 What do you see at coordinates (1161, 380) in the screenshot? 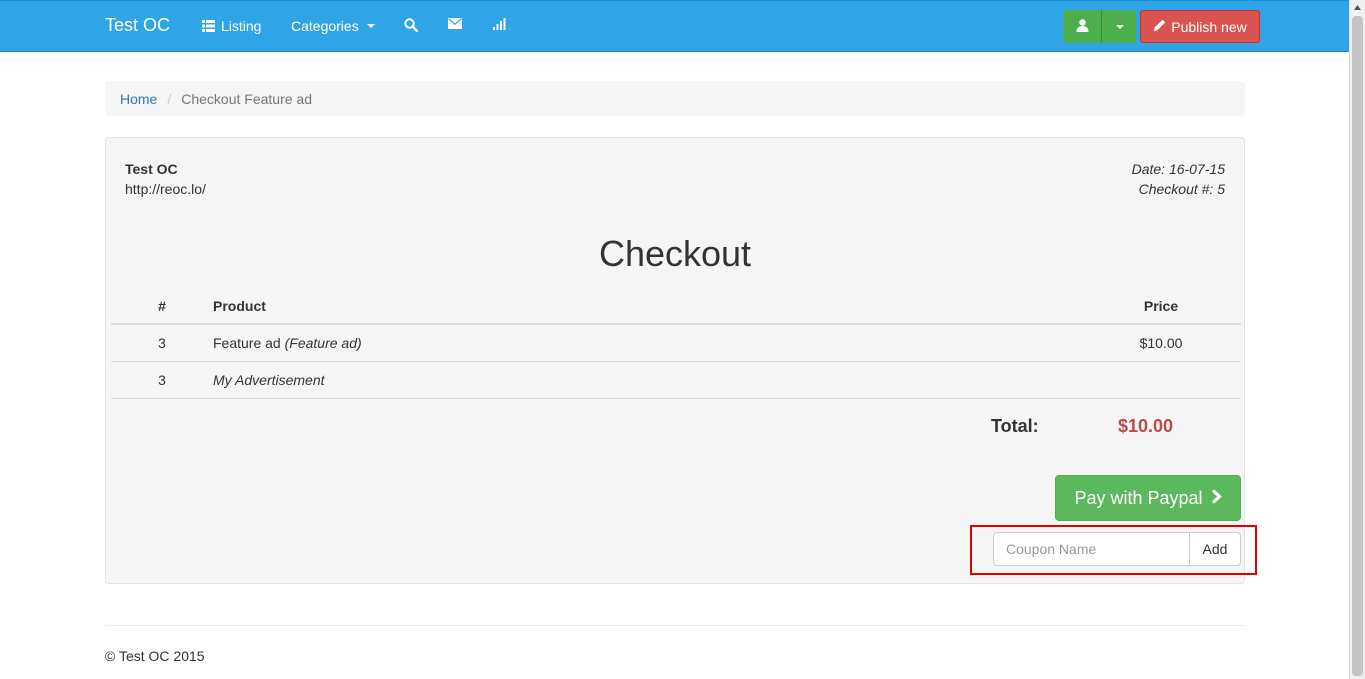
I see `row-price` at bounding box center [1161, 380].